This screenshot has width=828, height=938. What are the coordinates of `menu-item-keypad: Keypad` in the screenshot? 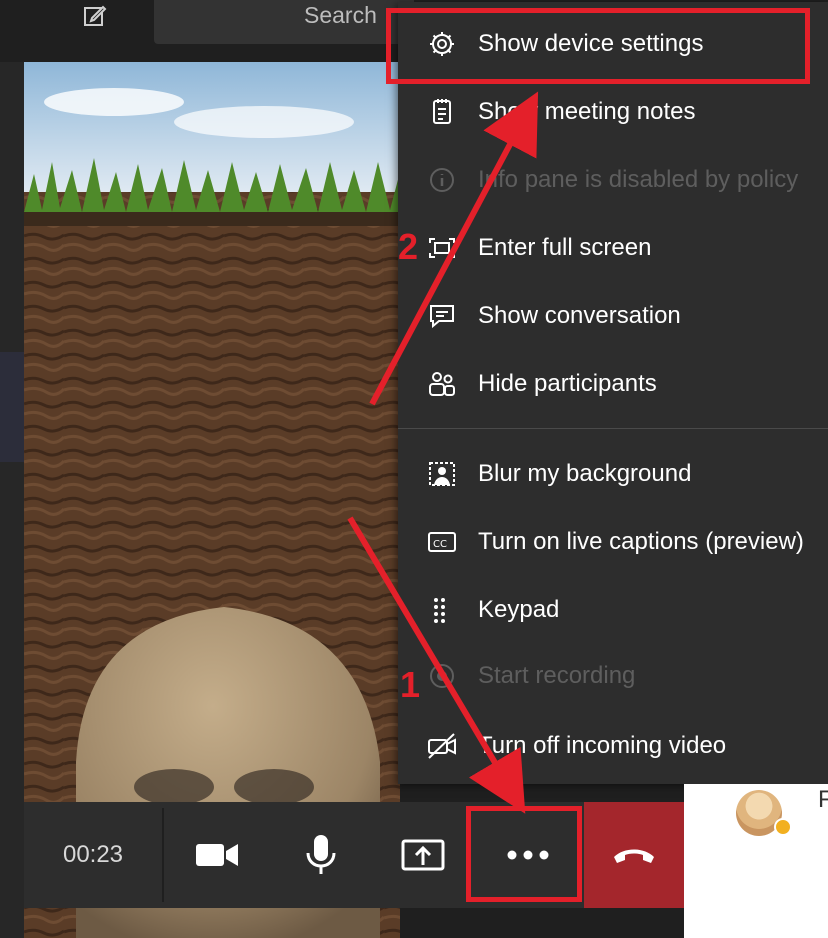 It's located at (613, 610).